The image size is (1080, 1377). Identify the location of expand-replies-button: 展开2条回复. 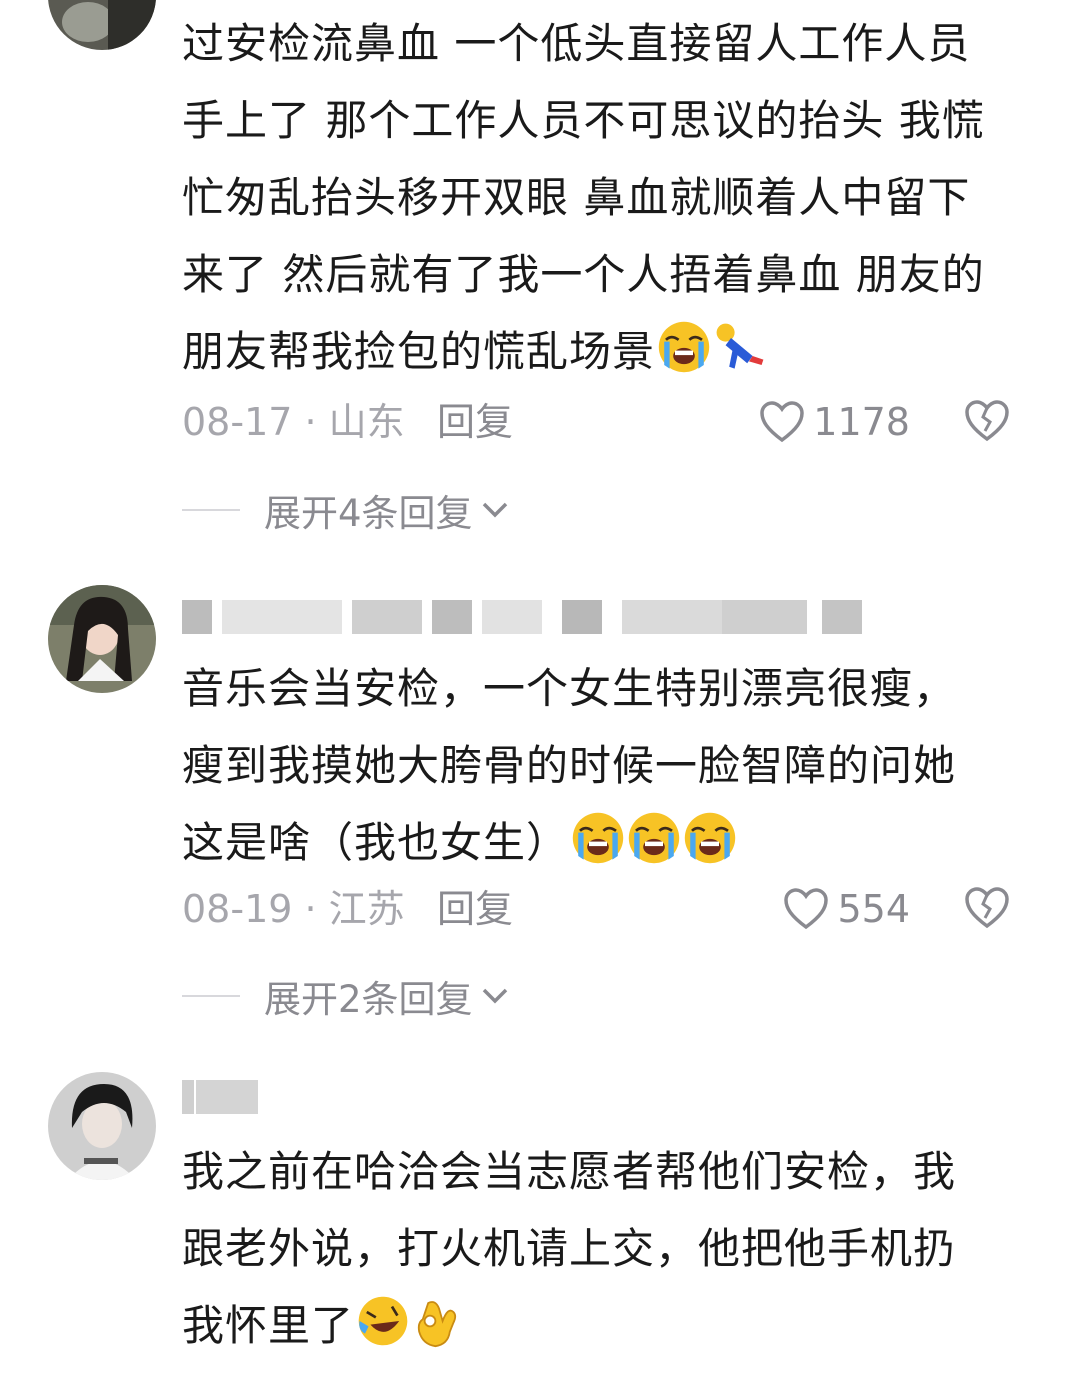
(345, 996).